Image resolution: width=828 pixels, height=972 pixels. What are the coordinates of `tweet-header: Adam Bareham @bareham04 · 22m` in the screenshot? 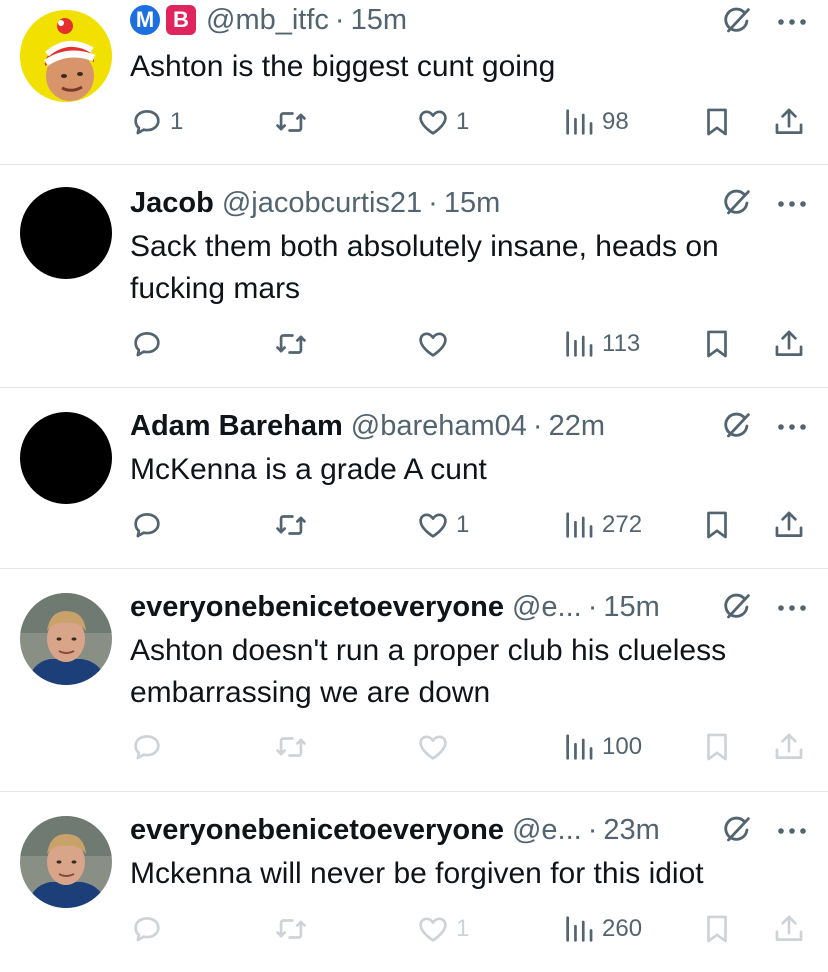 It's located at (367, 426).